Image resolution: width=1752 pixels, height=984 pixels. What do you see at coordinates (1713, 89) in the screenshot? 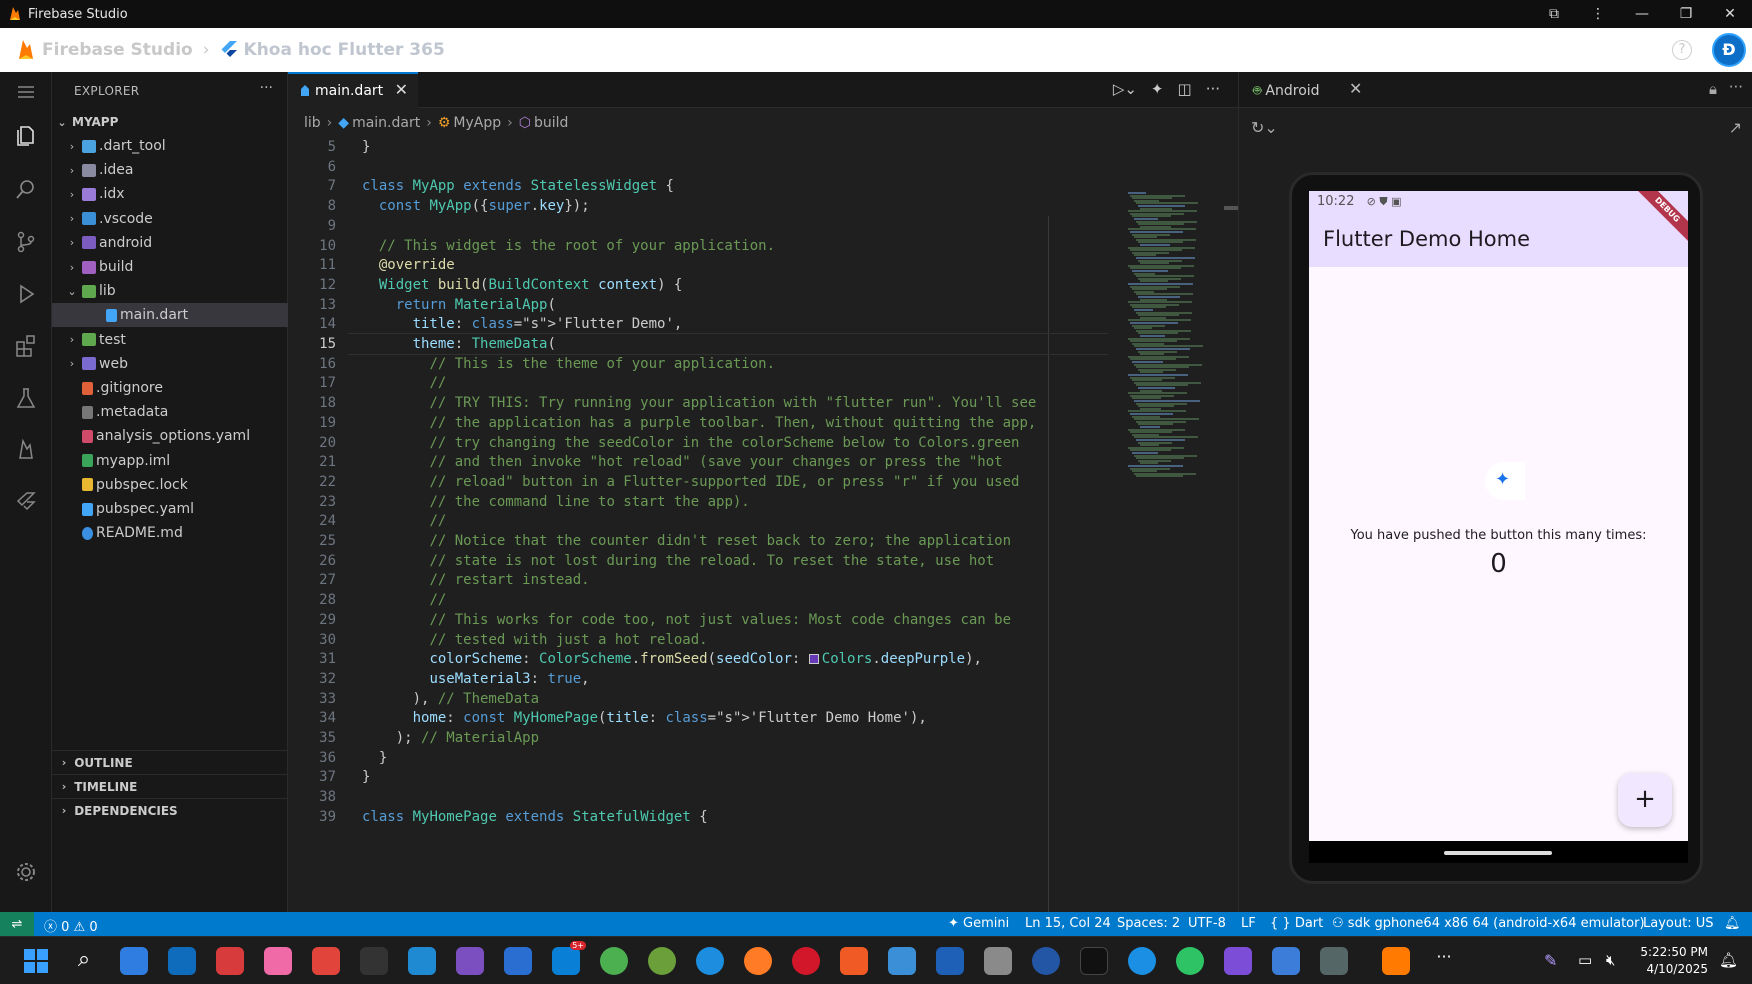
I see `lock-icon: 🔒︎` at bounding box center [1713, 89].